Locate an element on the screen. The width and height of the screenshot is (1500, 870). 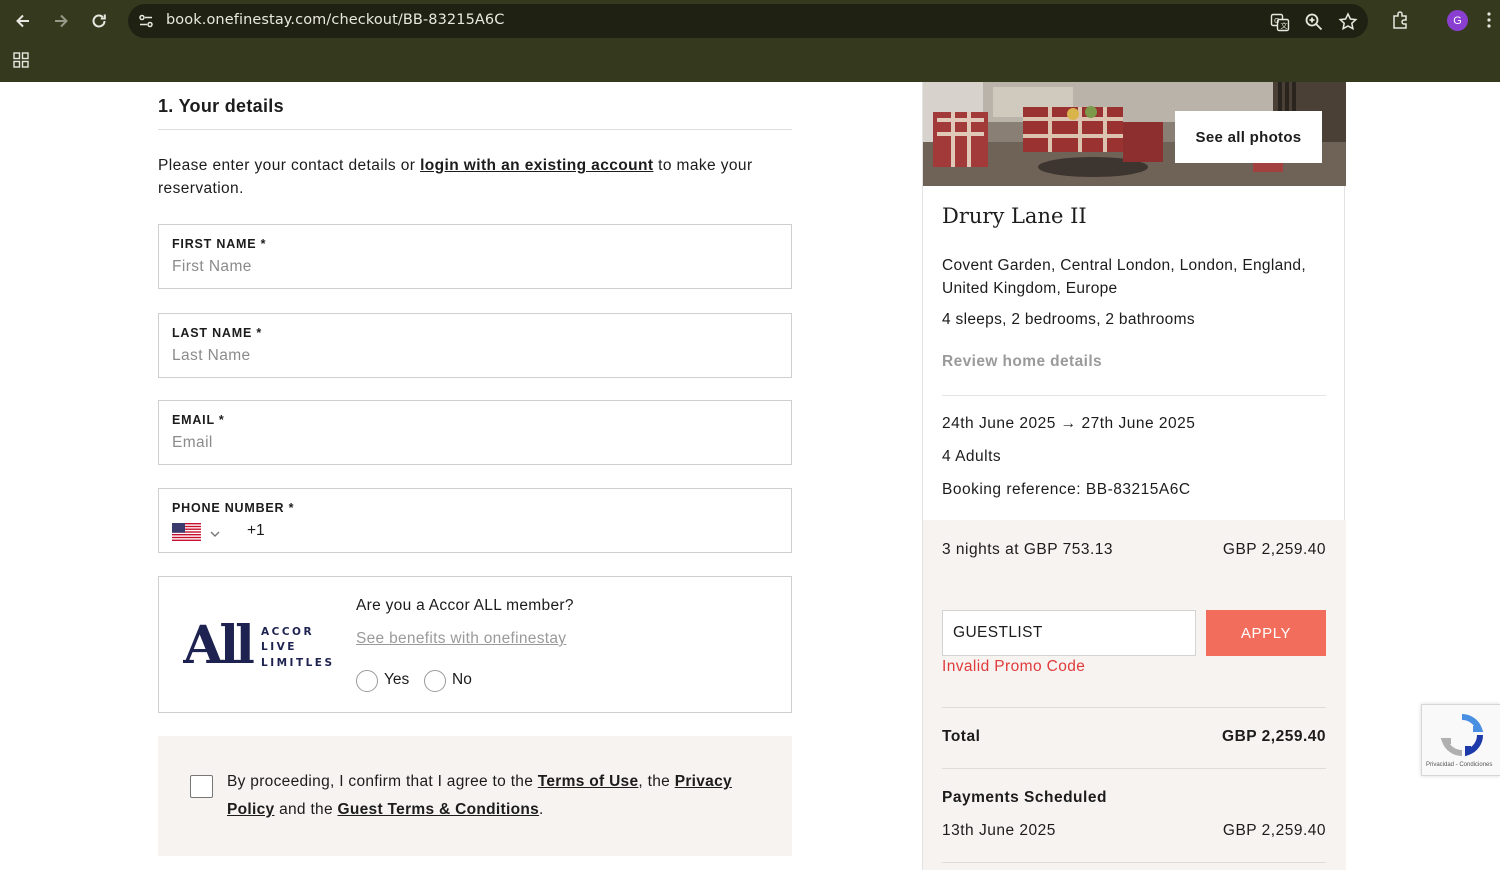
email-input is located at coordinates (472, 443).